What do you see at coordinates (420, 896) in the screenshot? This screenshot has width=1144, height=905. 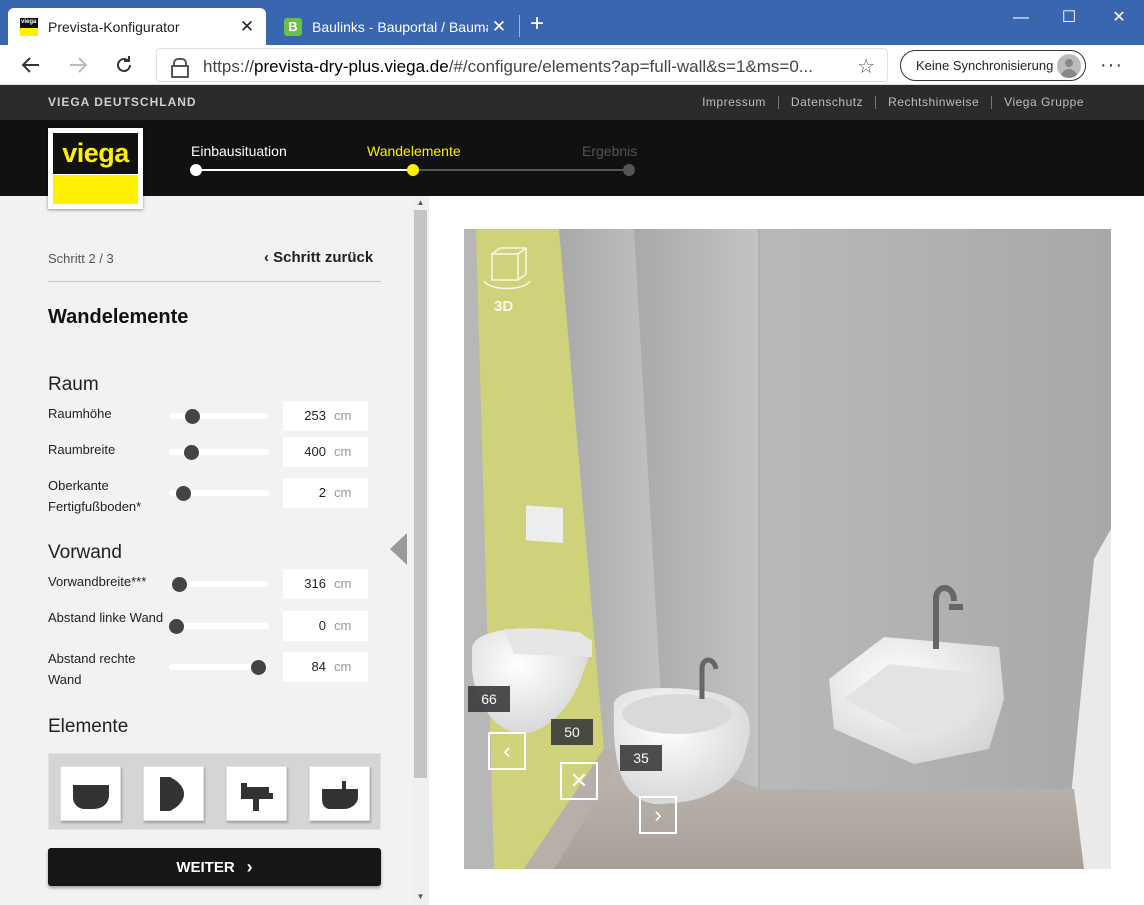 I see `scroll-down-icon: ▼` at bounding box center [420, 896].